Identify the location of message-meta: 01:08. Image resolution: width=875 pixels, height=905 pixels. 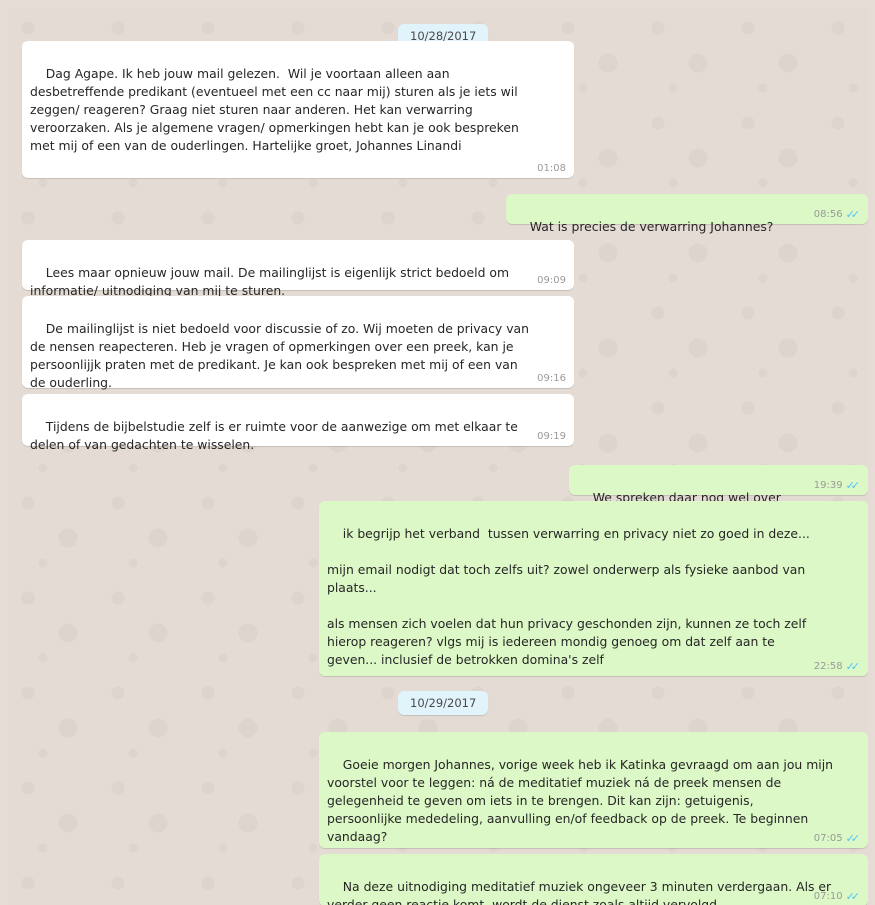
(551, 169).